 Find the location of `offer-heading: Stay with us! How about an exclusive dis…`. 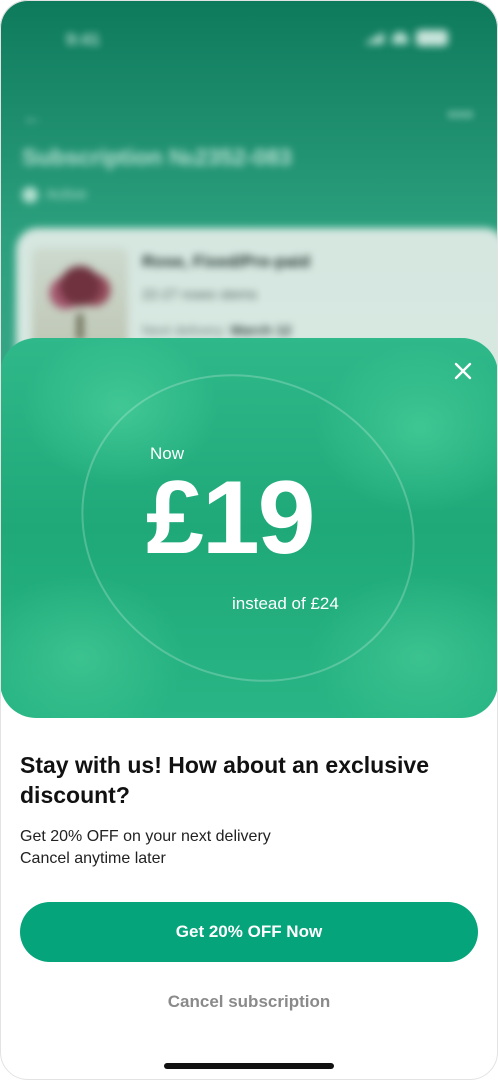

offer-heading: Stay with us! How about an exclusive dis… is located at coordinates (224, 780).